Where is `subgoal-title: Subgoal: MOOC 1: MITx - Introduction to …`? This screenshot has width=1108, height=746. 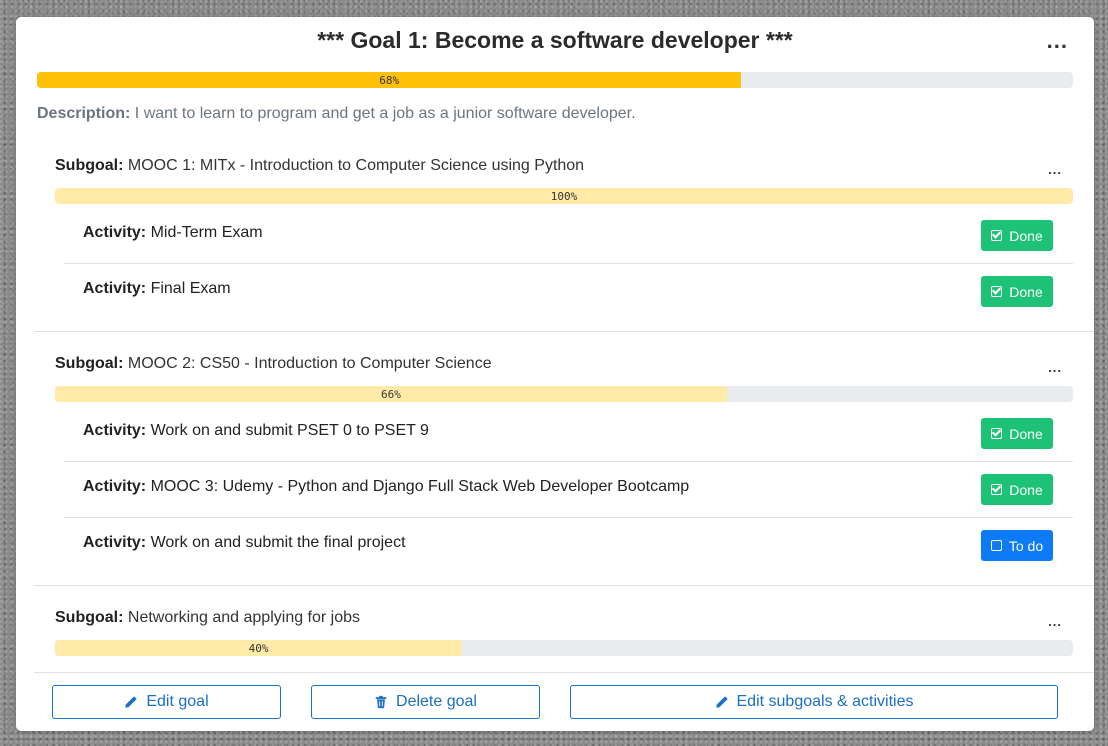
subgoal-title: Subgoal: MOOC 1: MITx - Introduction to … is located at coordinates (319, 166).